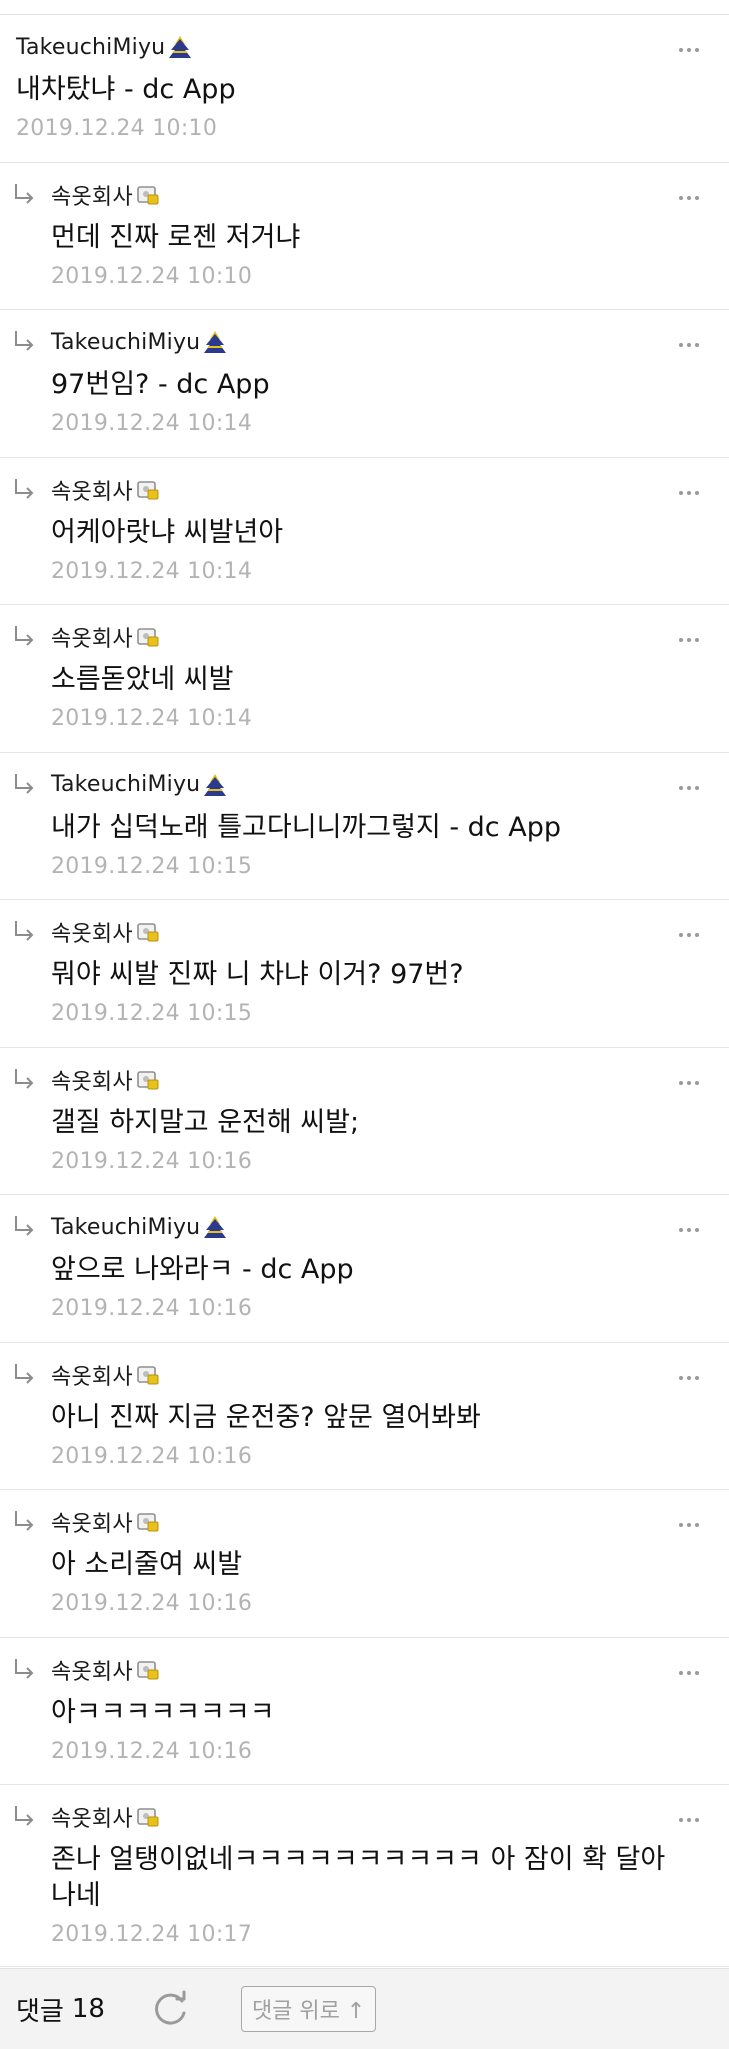 This screenshot has width=729, height=2049. What do you see at coordinates (171, 2009) in the screenshot?
I see `refresh-icon` at bounding box center [171, 2009].